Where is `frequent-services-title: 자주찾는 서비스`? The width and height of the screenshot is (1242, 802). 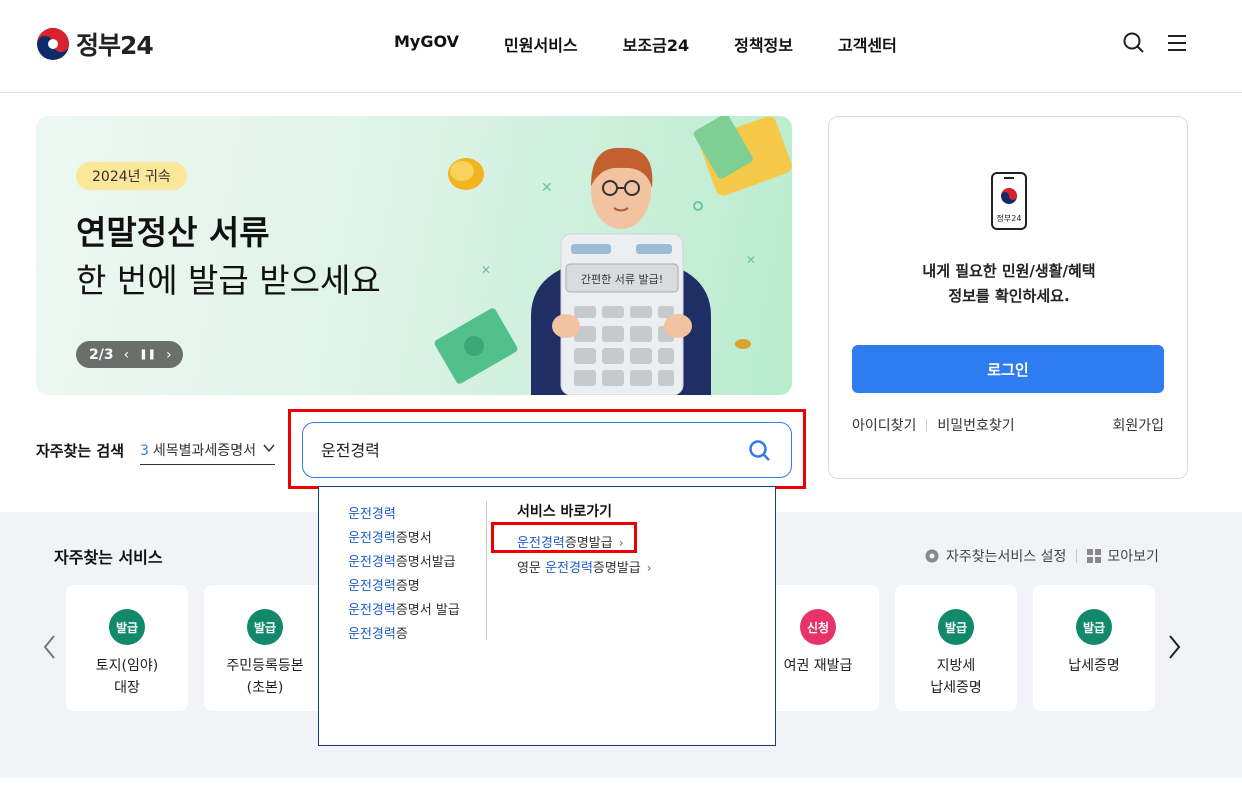
frequent-services-title: 자주찾는 서비스 is located at coordinates (108, 557).